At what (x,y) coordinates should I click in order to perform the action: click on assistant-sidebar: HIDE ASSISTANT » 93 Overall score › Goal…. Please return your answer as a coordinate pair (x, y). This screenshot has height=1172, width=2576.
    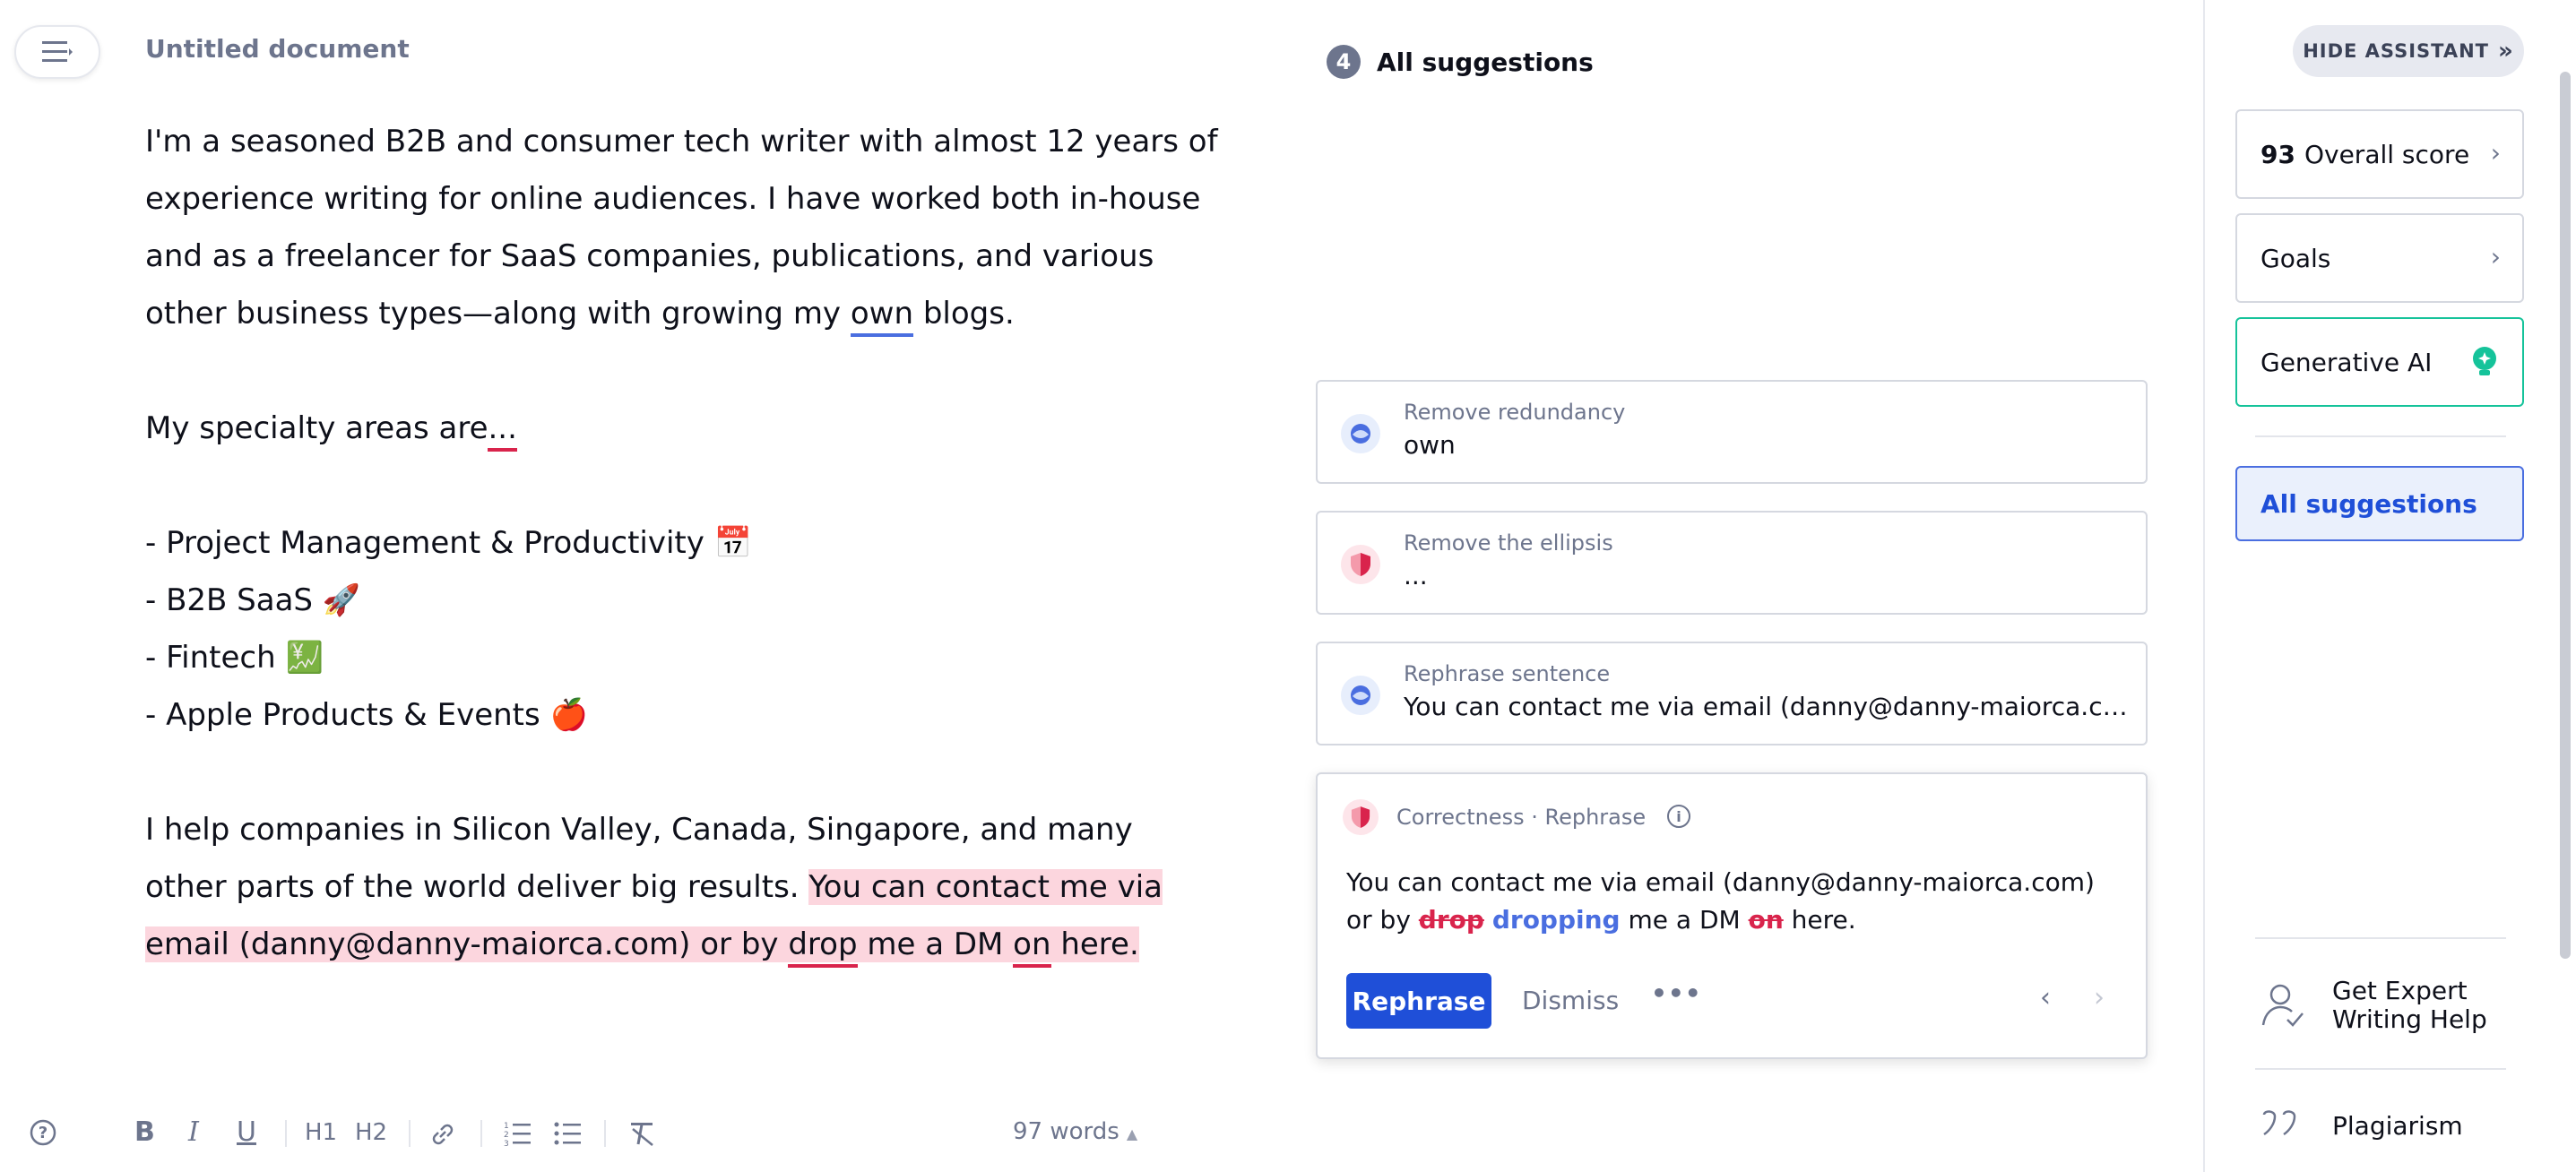
    Looking at the image, I should click on (2389, 586).